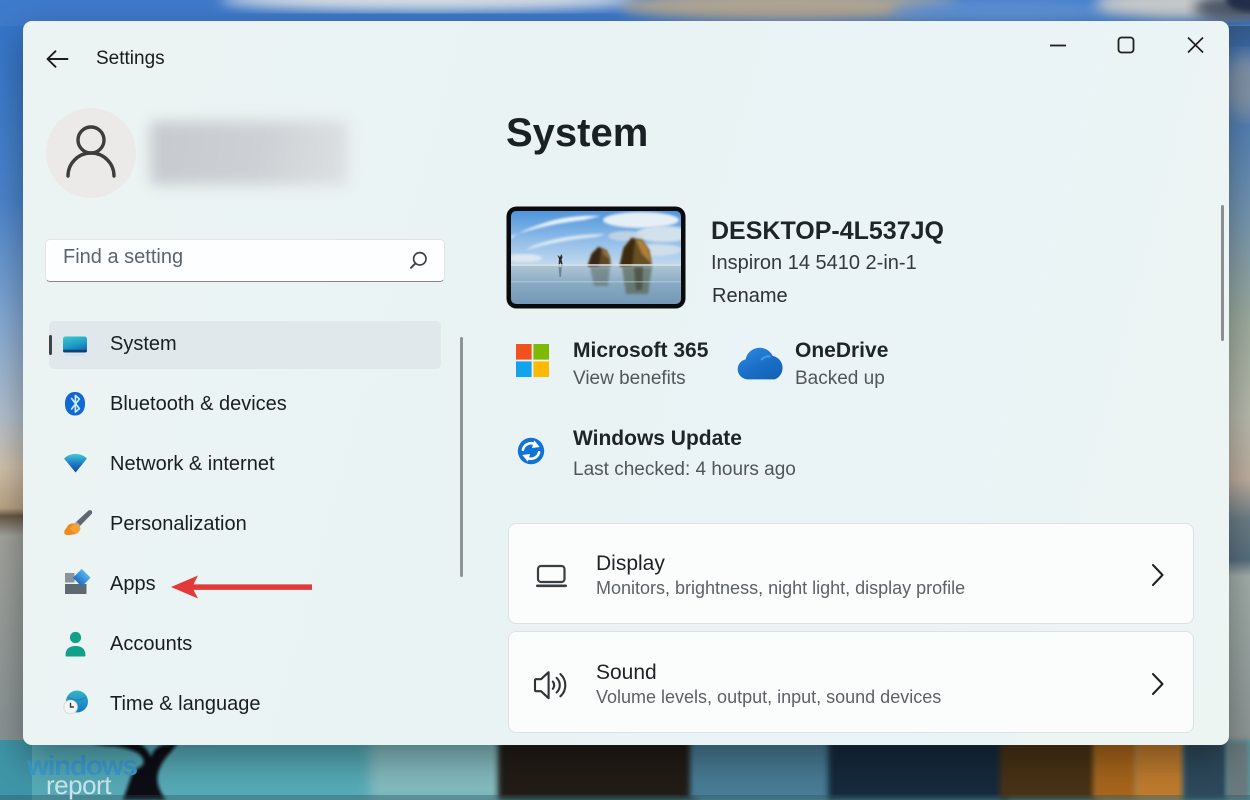 Image resolution: width=1250 pixels, height=800 pixels. Describe the element at coordinates (79, 785) in the screenshot. I see `svg-text: report` at that location.